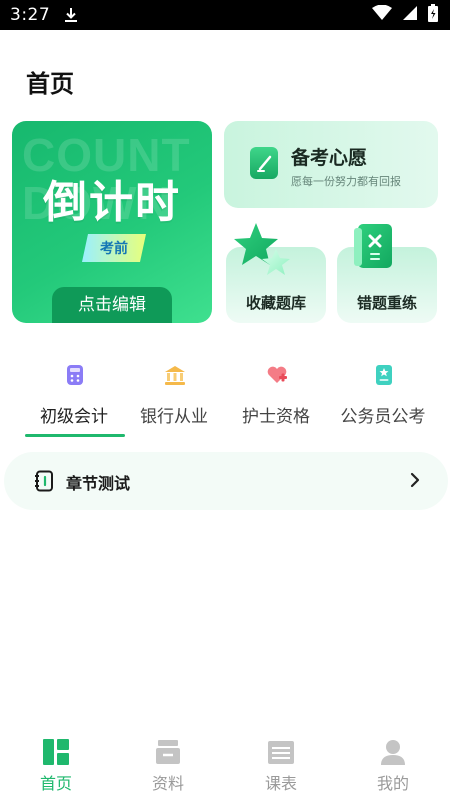 The height and width of the screenshot is (800, 450). What do you see at coordinates (75, 375) in the screenshot?
I see `calculator-icon` at bounding box center [75, 375].